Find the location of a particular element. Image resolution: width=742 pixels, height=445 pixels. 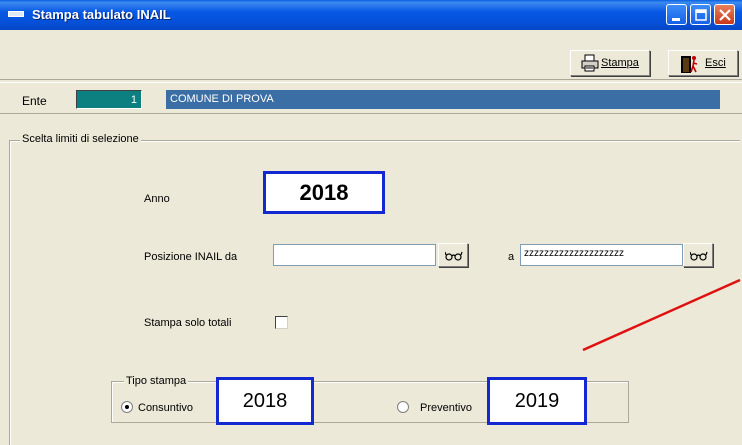

ente-code-field: 1 is located at coordinates (109, 99).